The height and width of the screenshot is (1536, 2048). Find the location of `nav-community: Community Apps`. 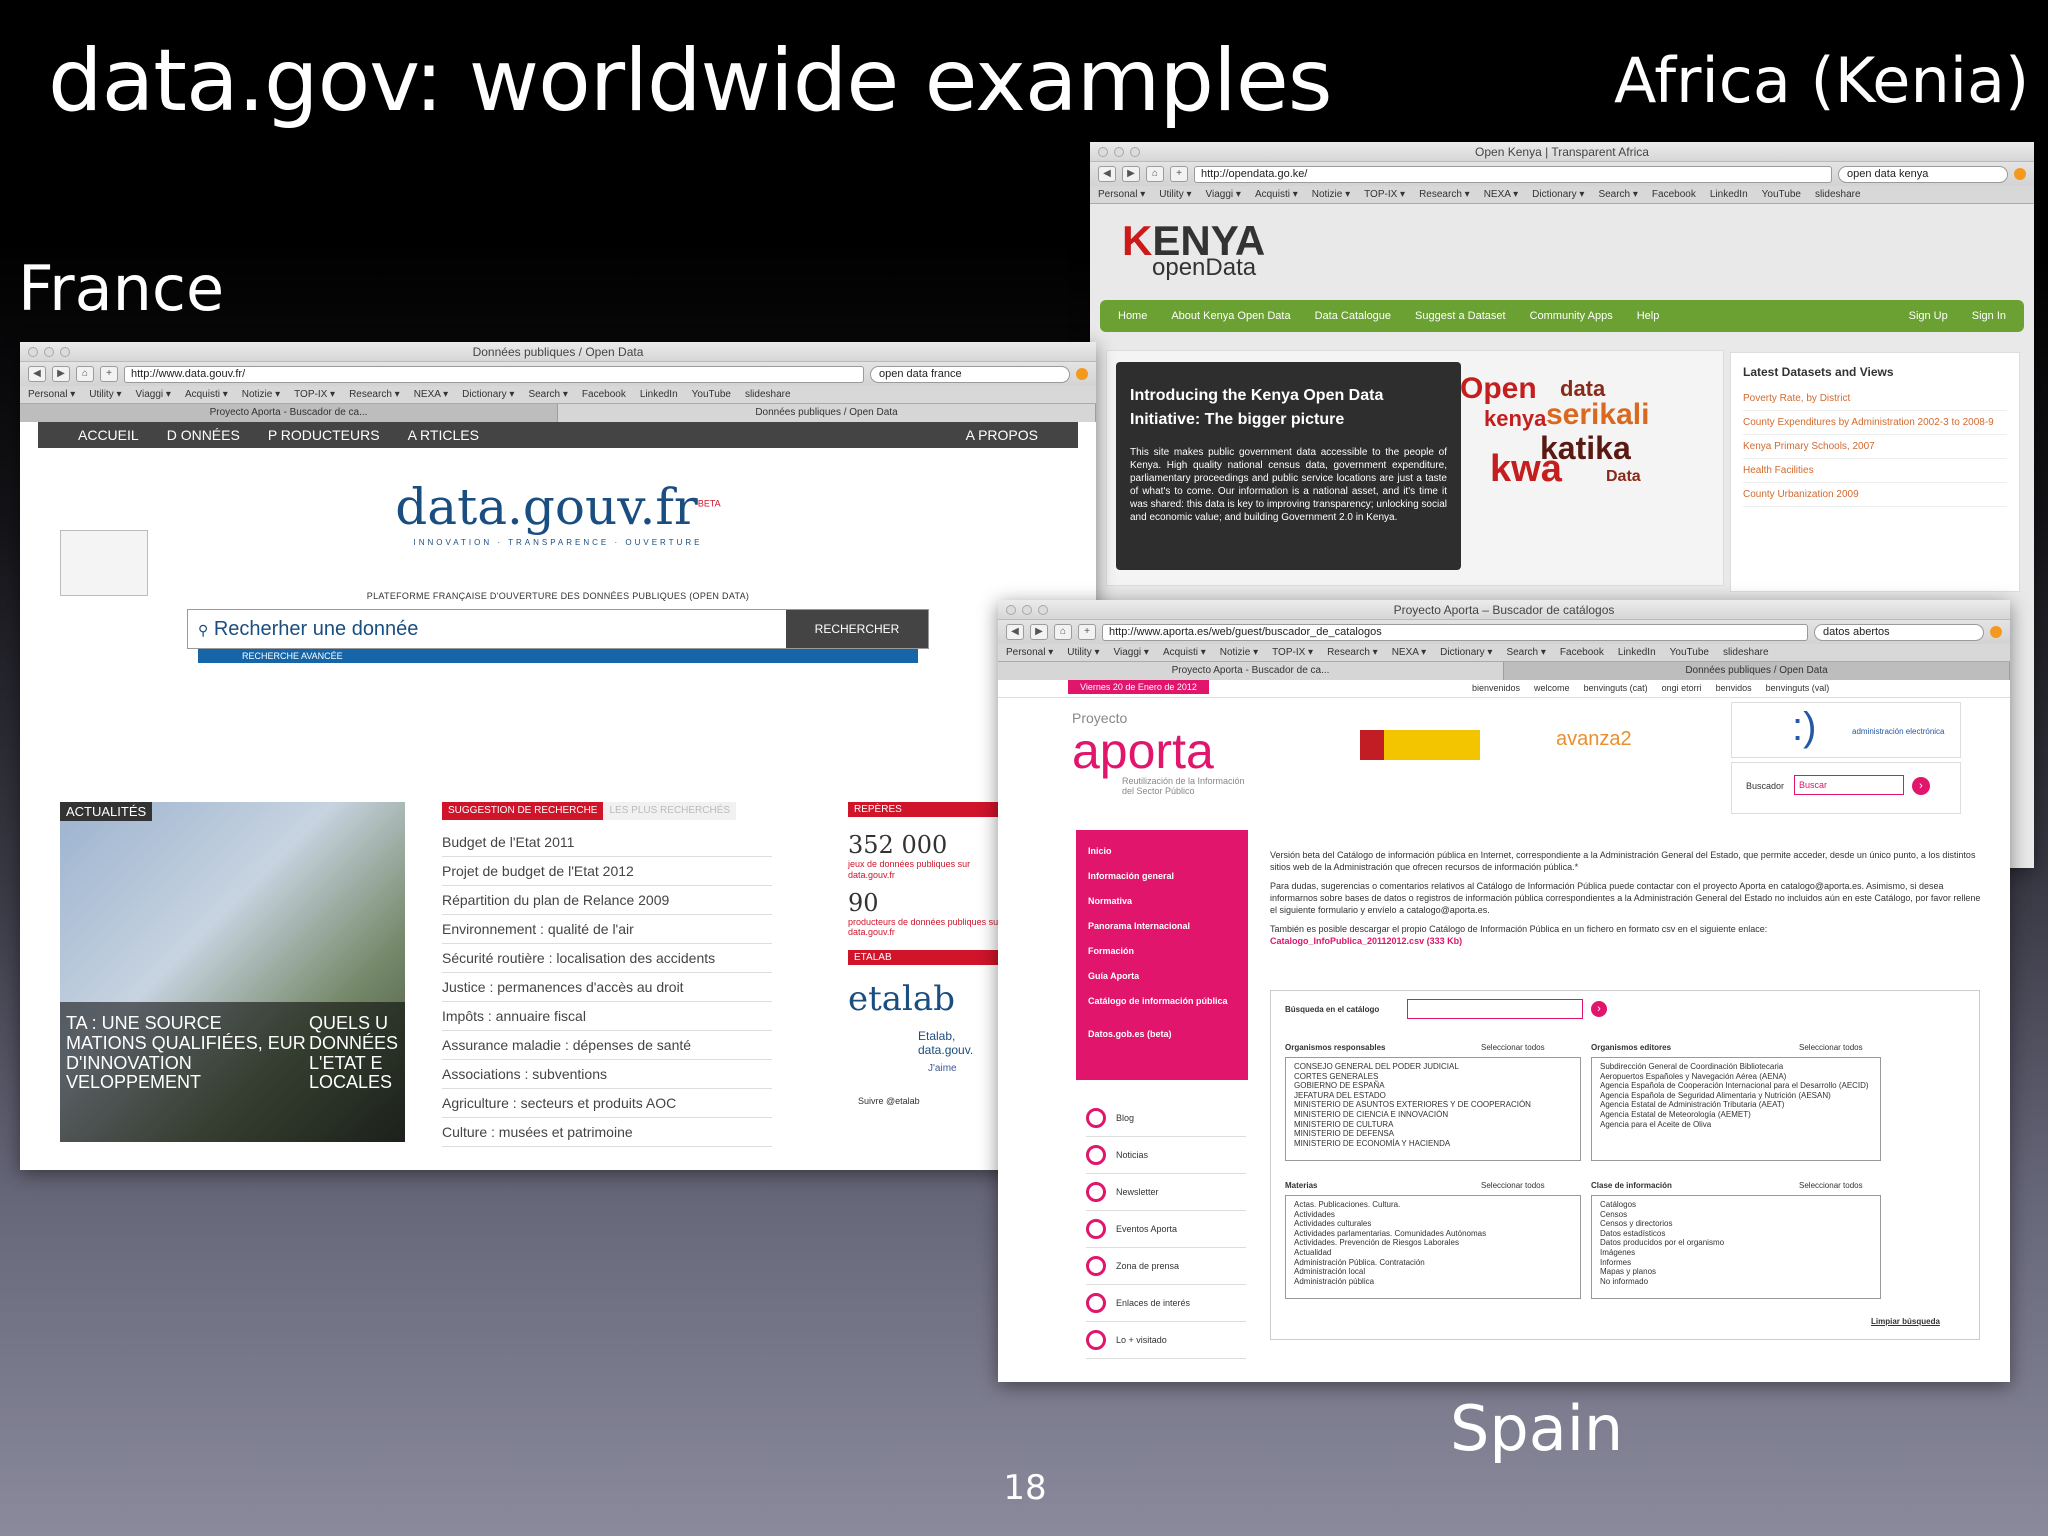

nav-community: Community Apps is located at coordinates (1571, 316).